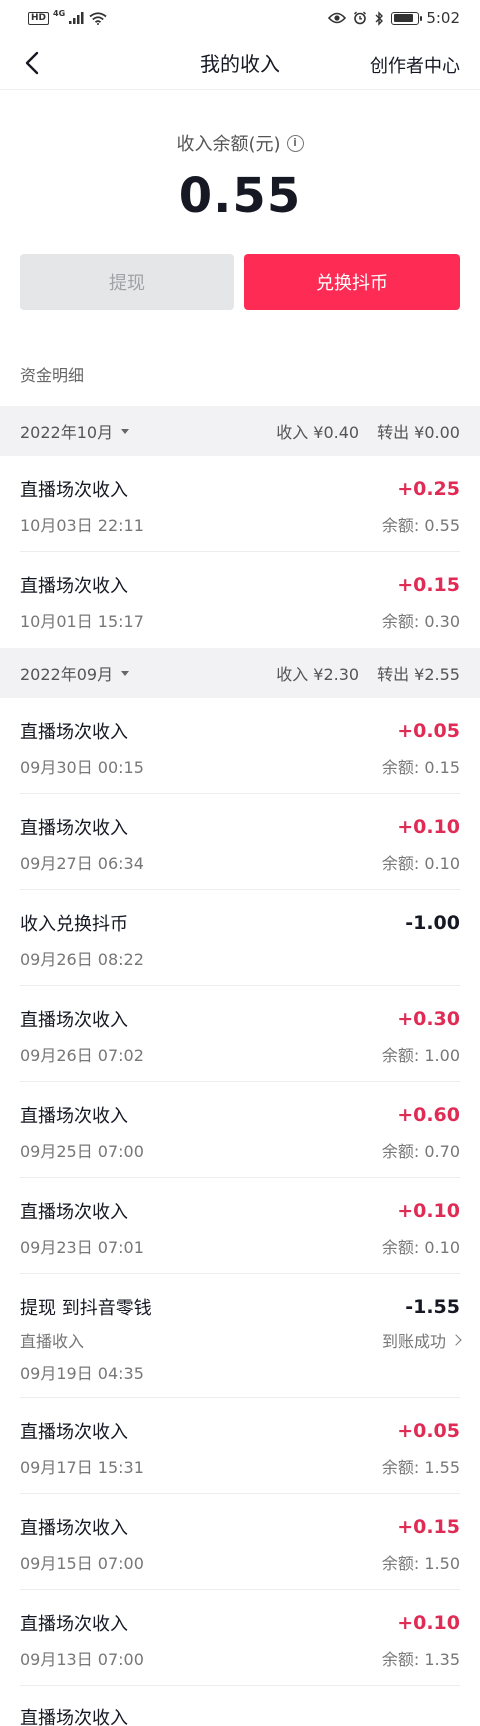  Describe the element at coordinates (82, 621) in the screenshot. I see `list-item-time: 10月01日 15:17` at that location.